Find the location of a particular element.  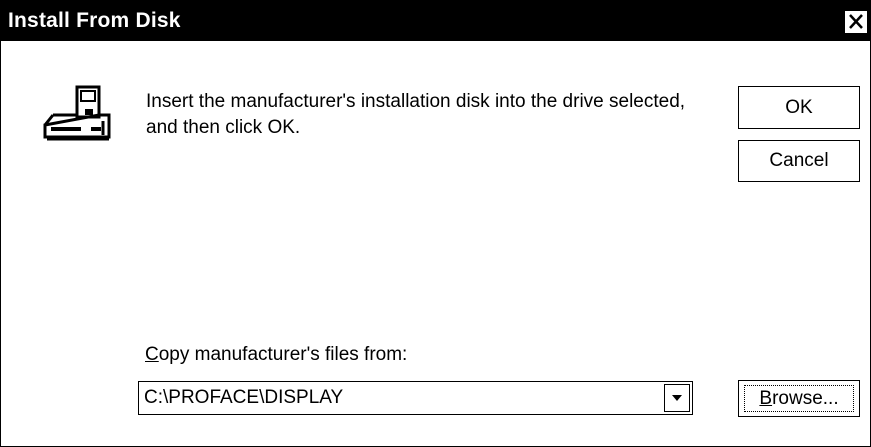

copy-from-mnemonic: C is located at coordinates (152, 354).